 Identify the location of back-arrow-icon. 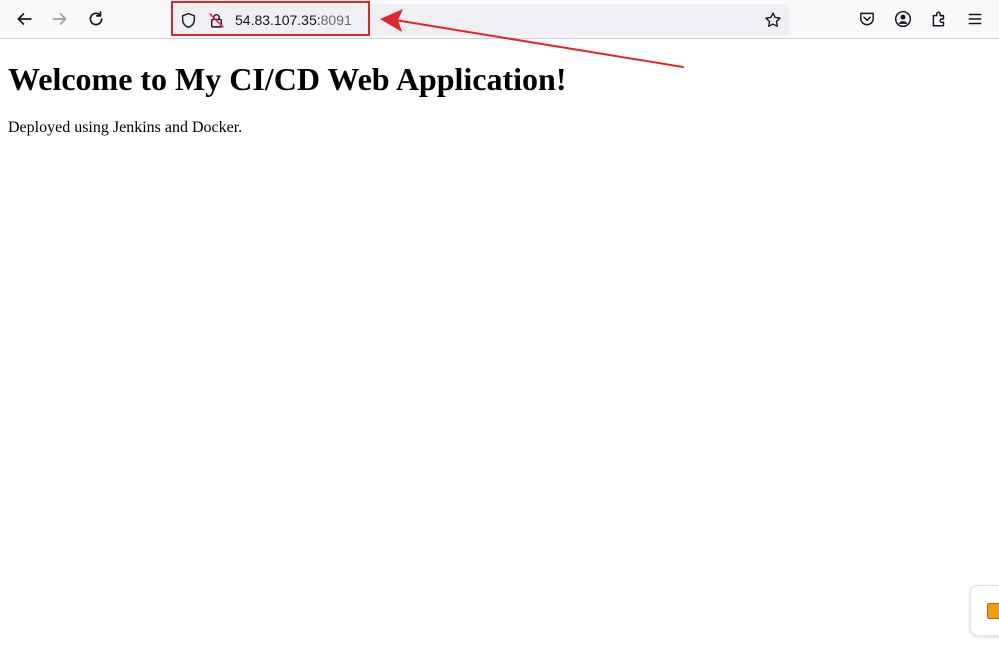
(24, 19).